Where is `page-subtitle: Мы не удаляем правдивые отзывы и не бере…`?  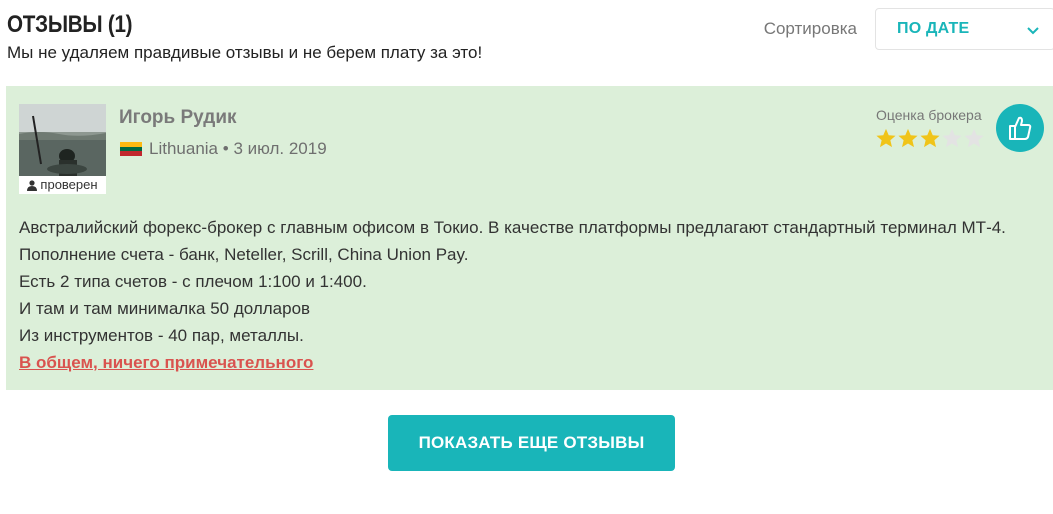
page-subtitle: Мы не удаляем правдивые отзывы и не бере… is located at coordinates (245, 52).